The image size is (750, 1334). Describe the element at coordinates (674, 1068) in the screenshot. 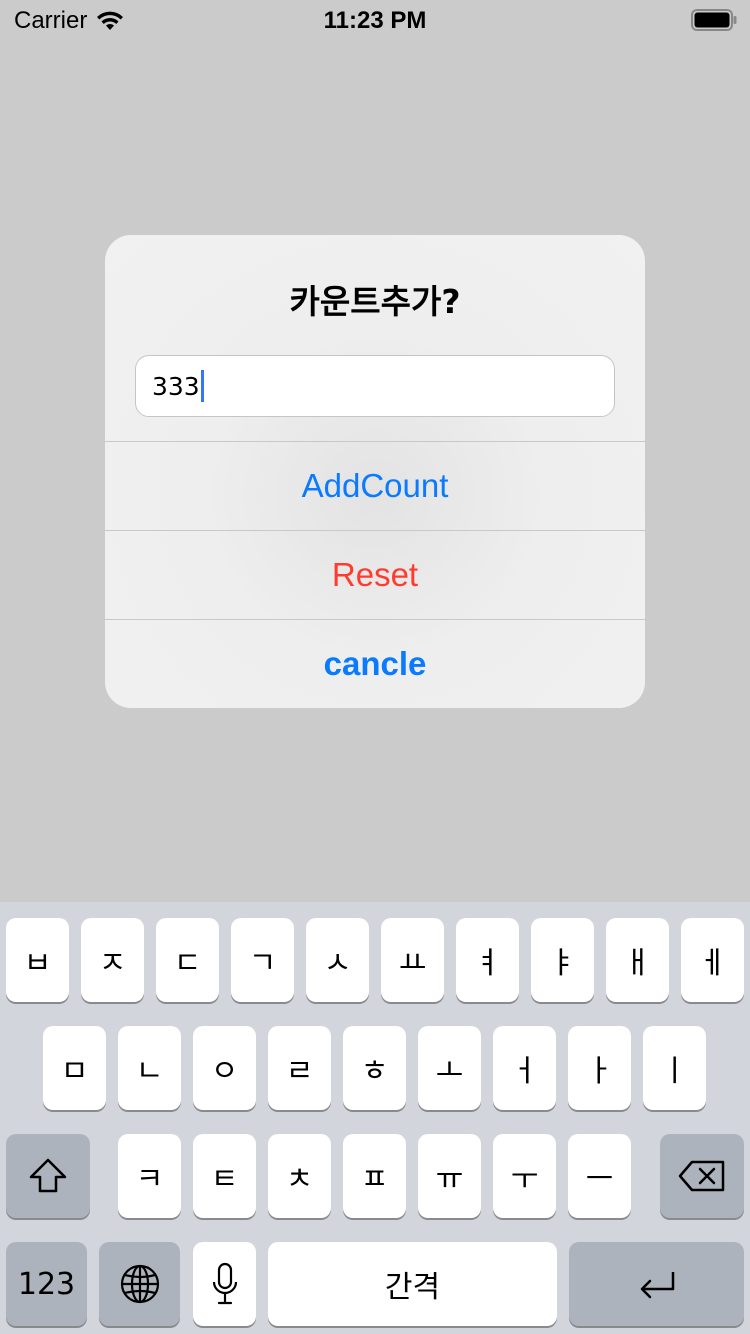

I see `key-i: ㅣ` at that location.